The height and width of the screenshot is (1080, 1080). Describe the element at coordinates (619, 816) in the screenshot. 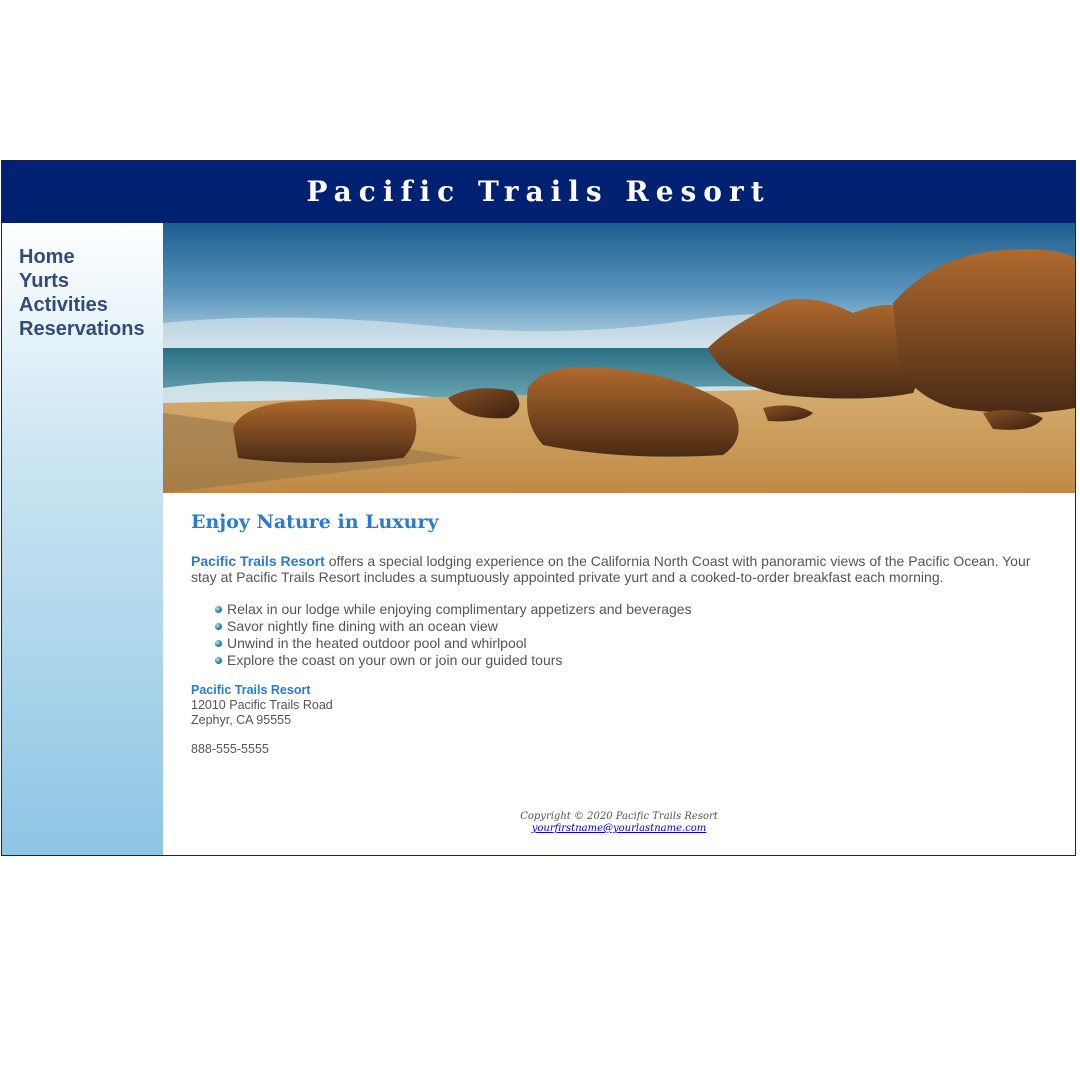

I see `copyright-text: Copyright © 2020 Pacific Trails Resort` at that location.